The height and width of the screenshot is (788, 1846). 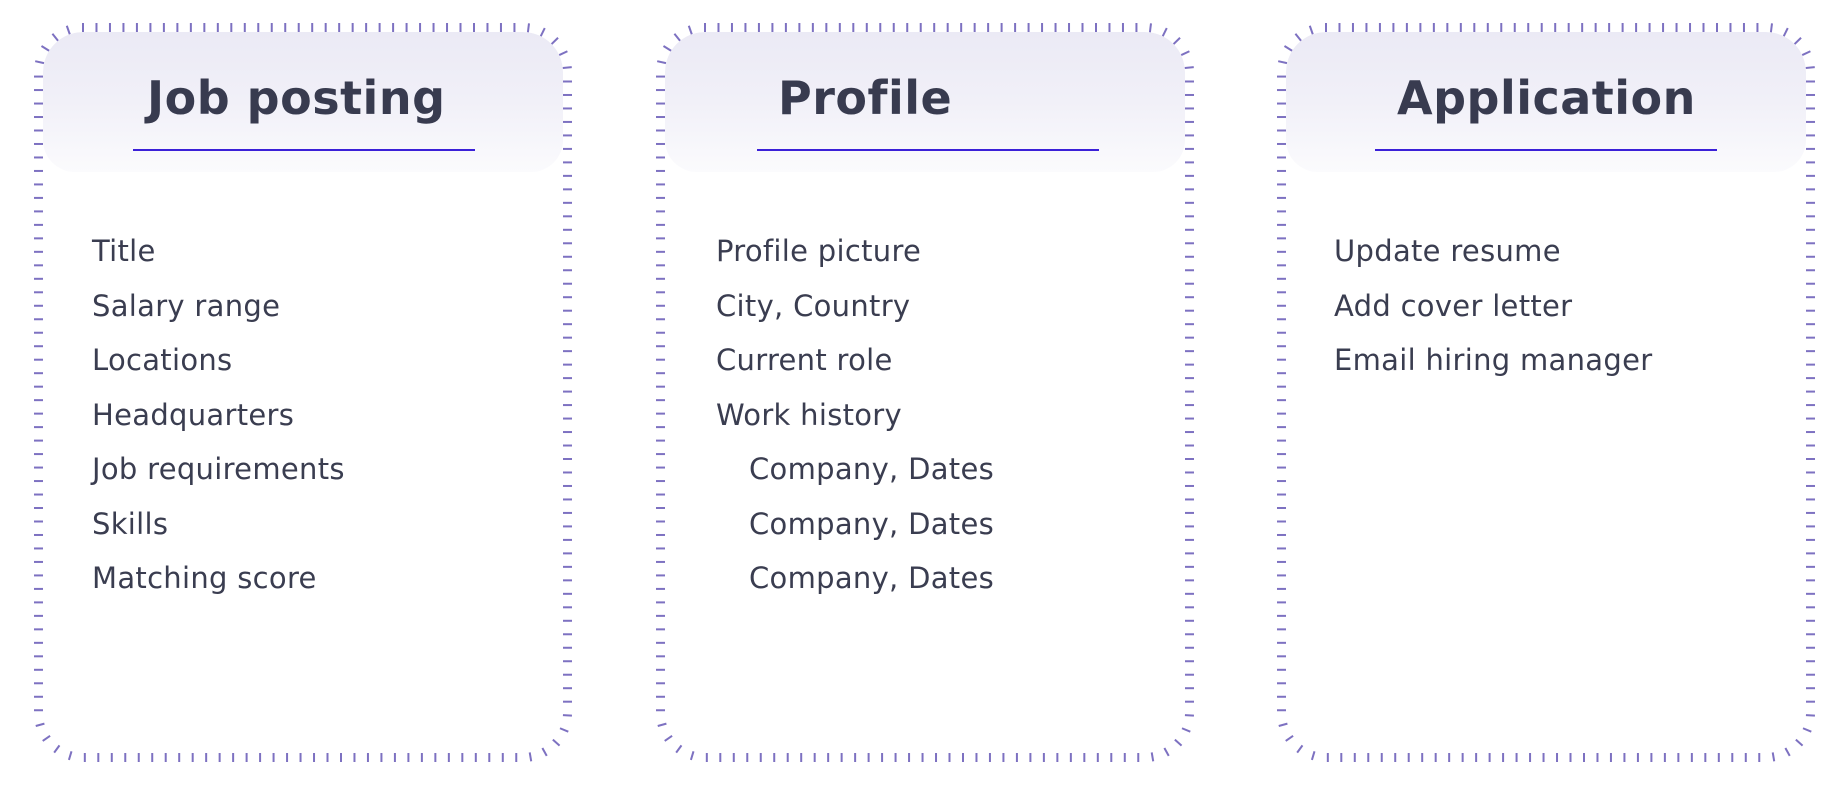 I want to click on list-item: Matching score, so click(x=204, y=578).